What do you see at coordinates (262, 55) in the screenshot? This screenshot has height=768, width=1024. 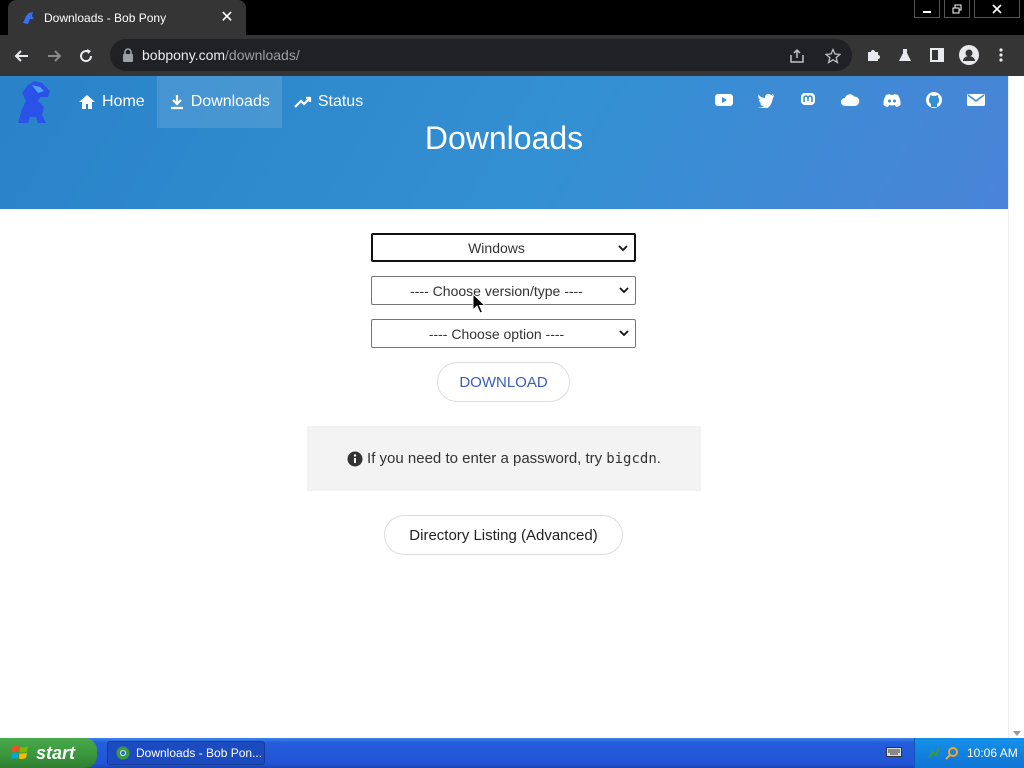 I see `url-path: /downloads/` at bounding box center [262, 55].